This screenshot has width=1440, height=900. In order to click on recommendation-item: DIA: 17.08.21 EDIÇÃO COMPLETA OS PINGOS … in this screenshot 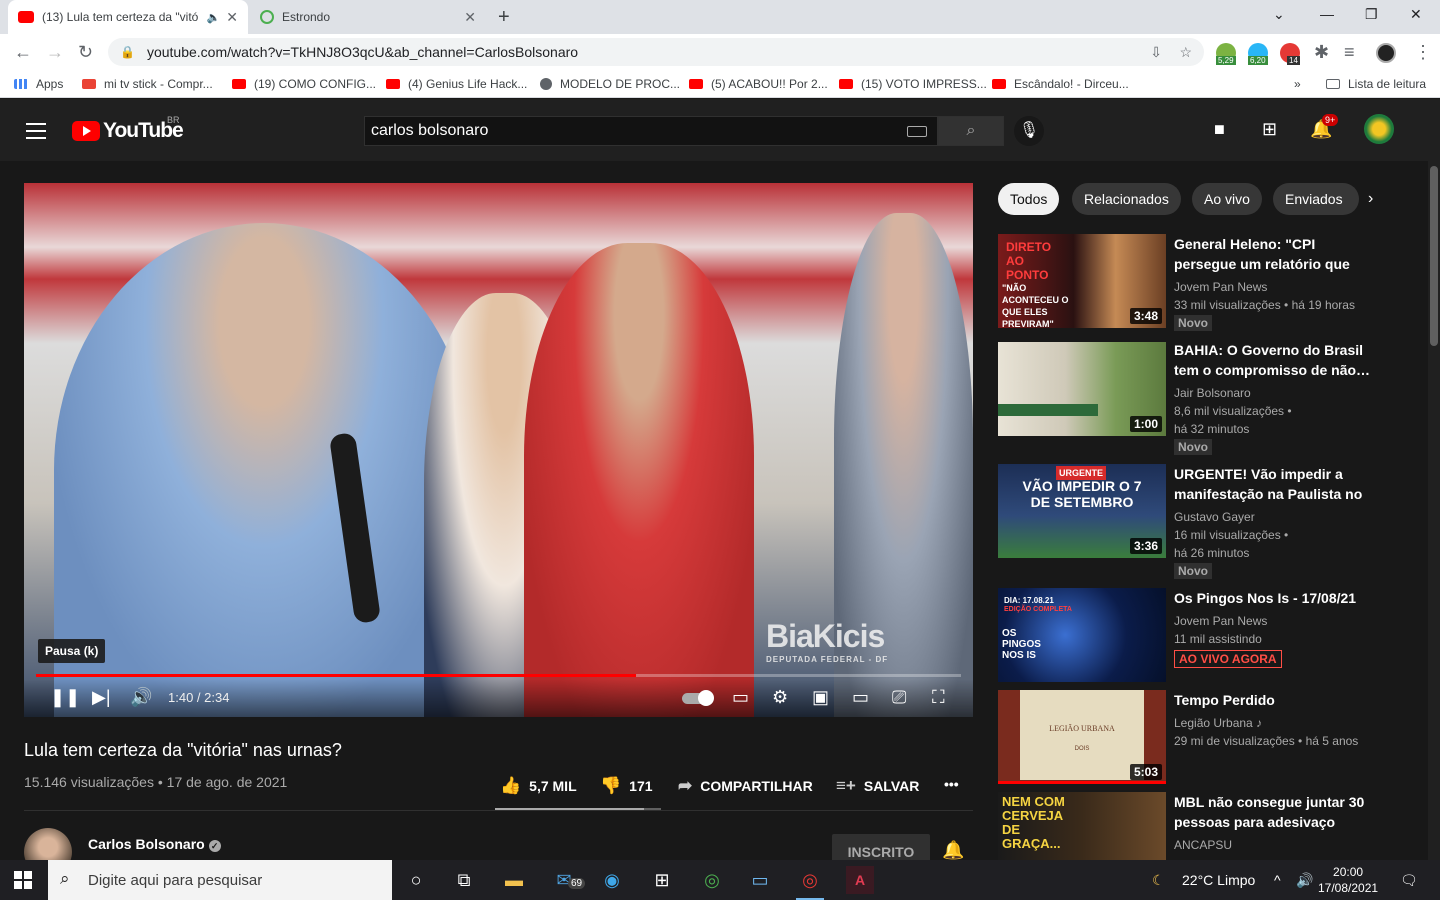, I will do `click(1190, 636)`.